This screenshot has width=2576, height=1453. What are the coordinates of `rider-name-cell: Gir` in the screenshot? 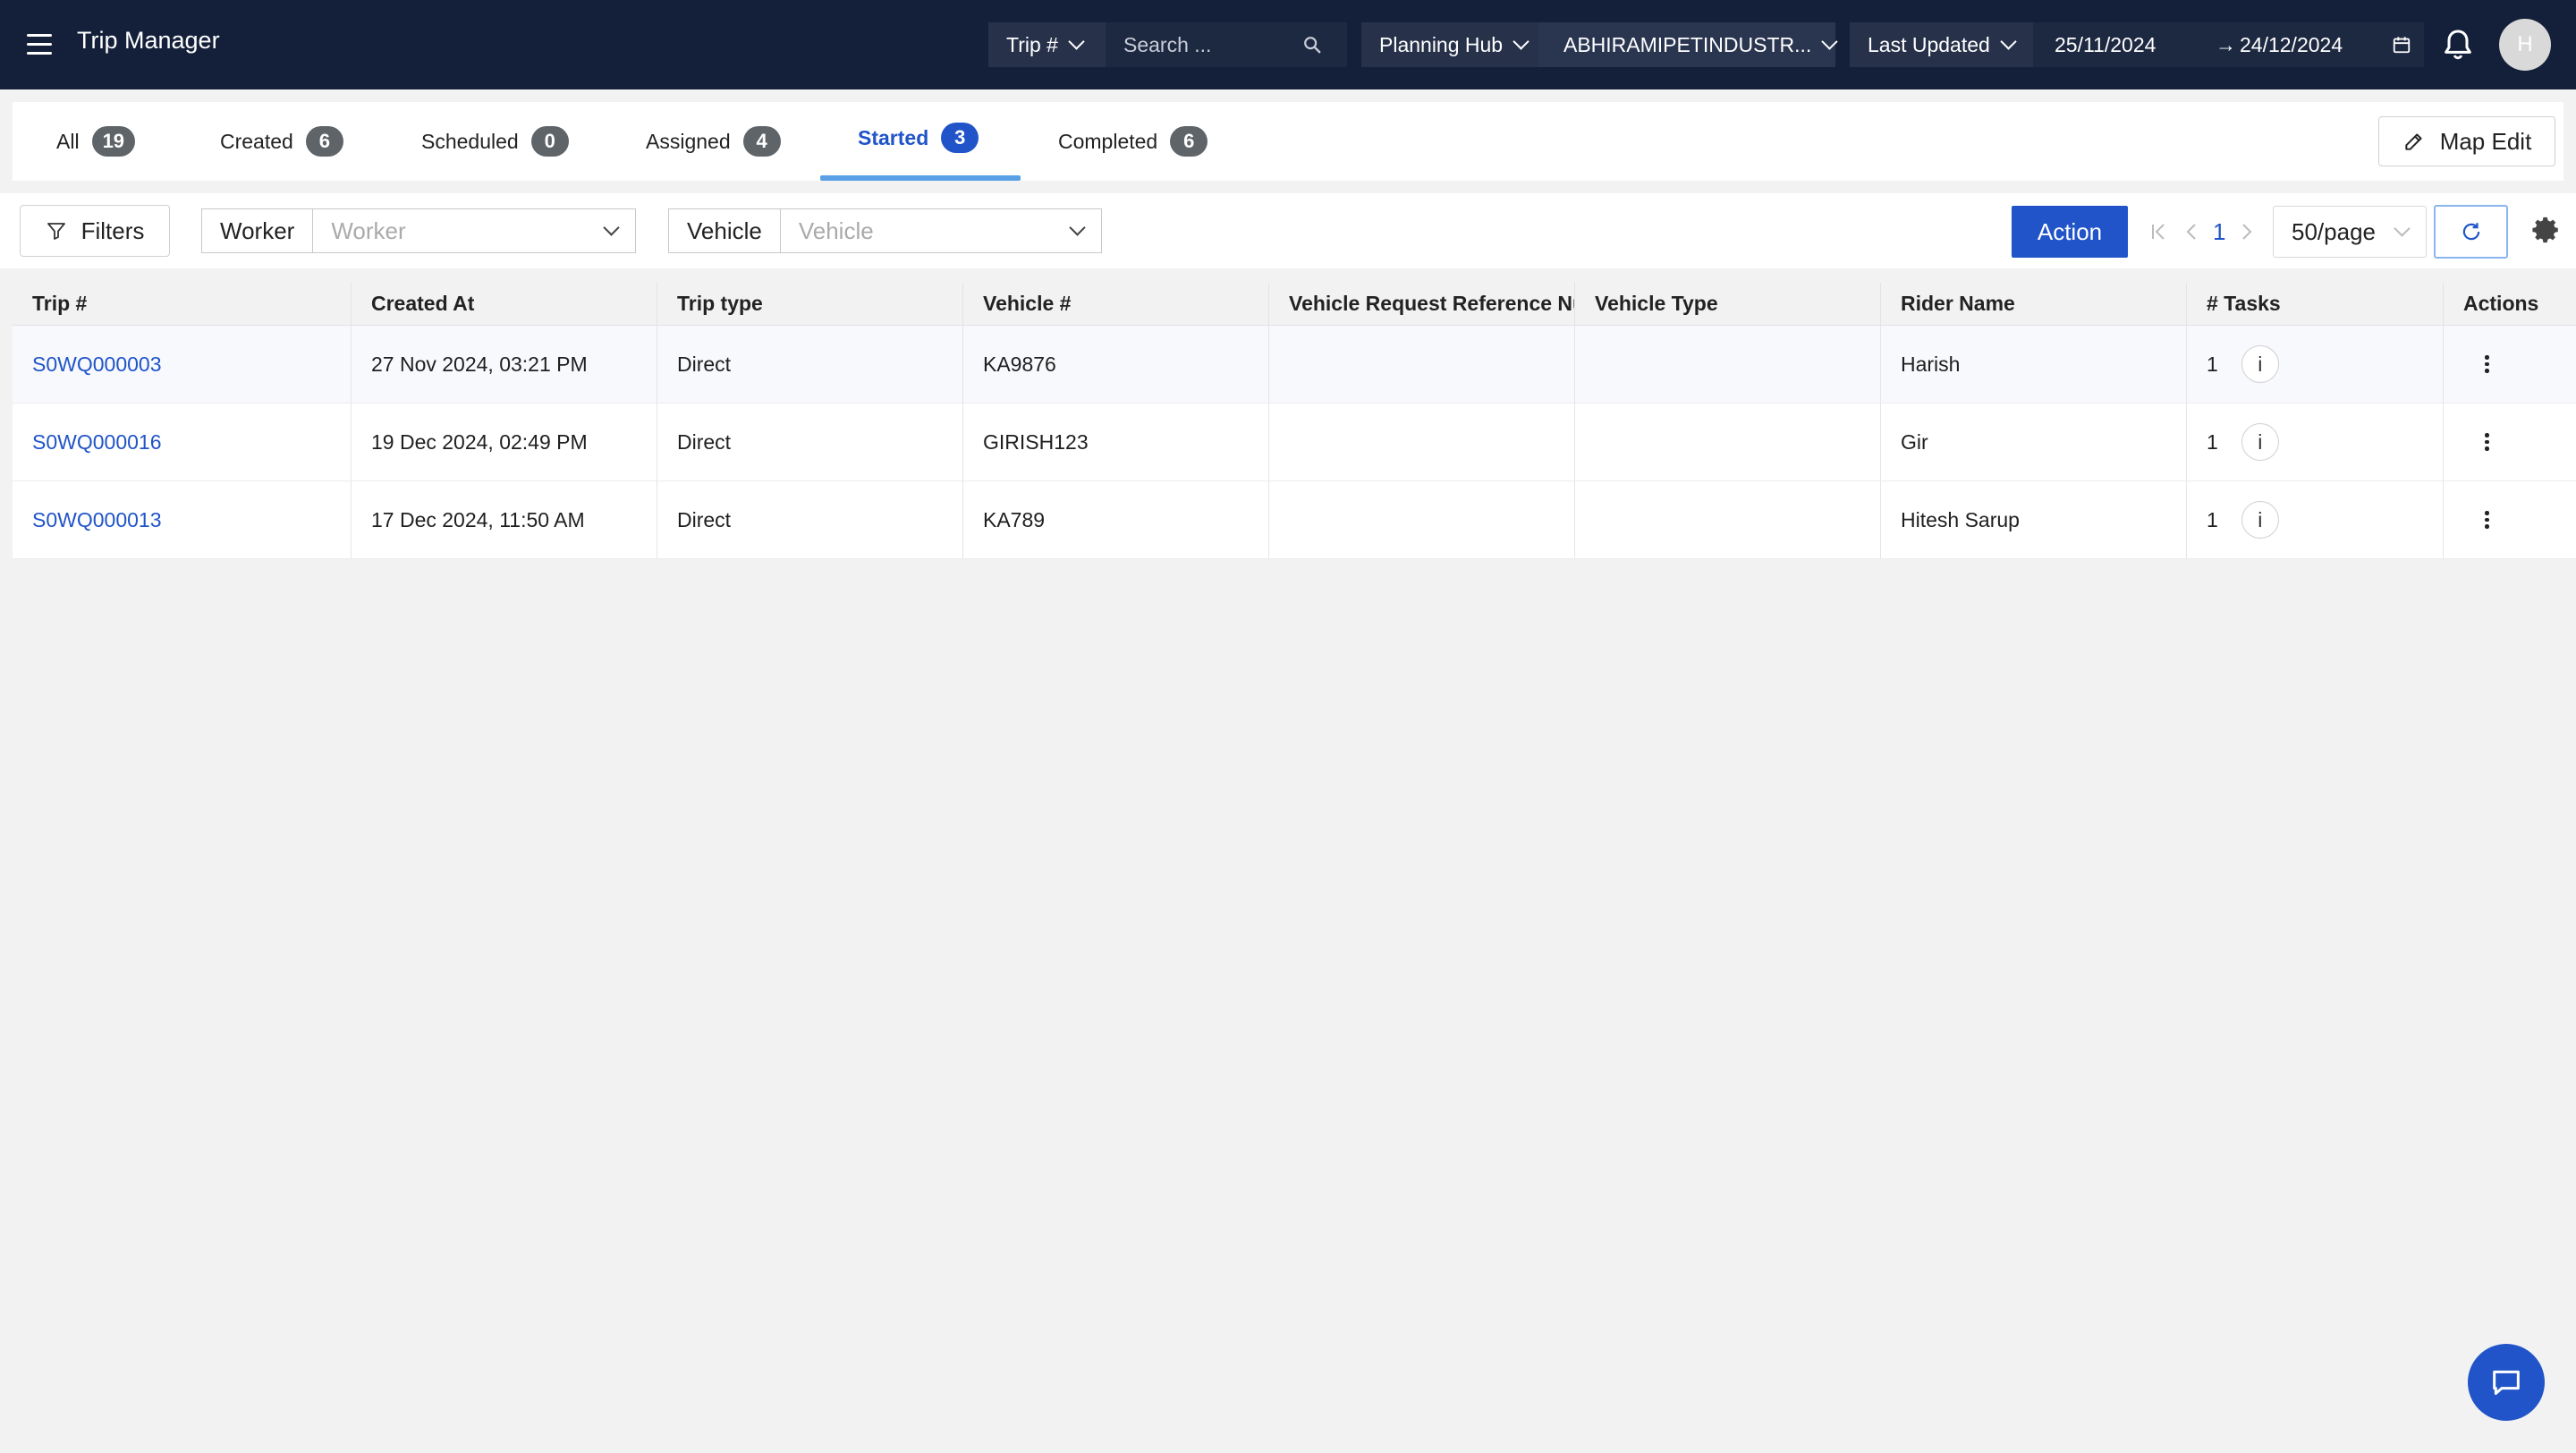 It's located at (2034, 442).